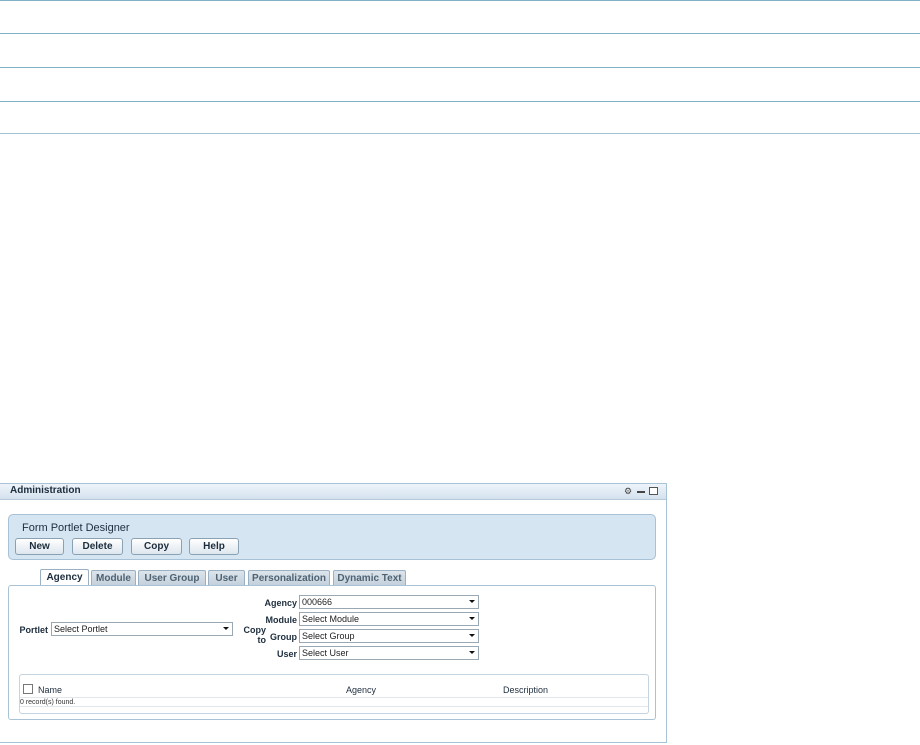  I want to click on group-select: Select Group, so click(389, 636).